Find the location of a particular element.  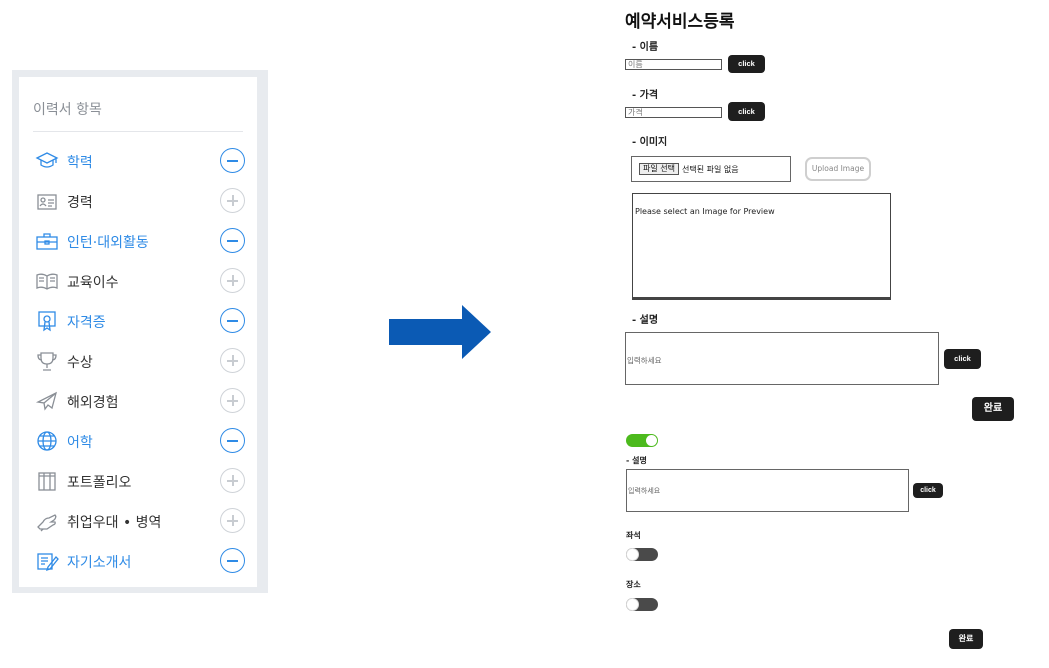

price-section-label: - 가격 is located at coordinates (645, 95).